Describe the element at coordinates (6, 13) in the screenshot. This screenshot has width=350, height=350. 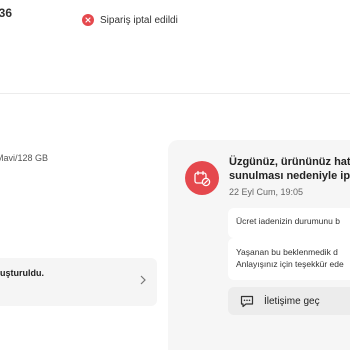
I see `order-number: 536` at that location.